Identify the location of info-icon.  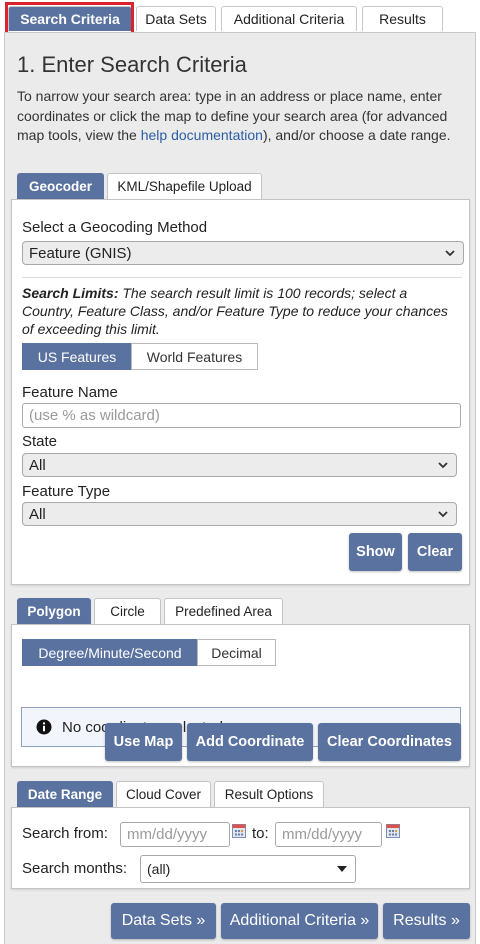
(44, 727).